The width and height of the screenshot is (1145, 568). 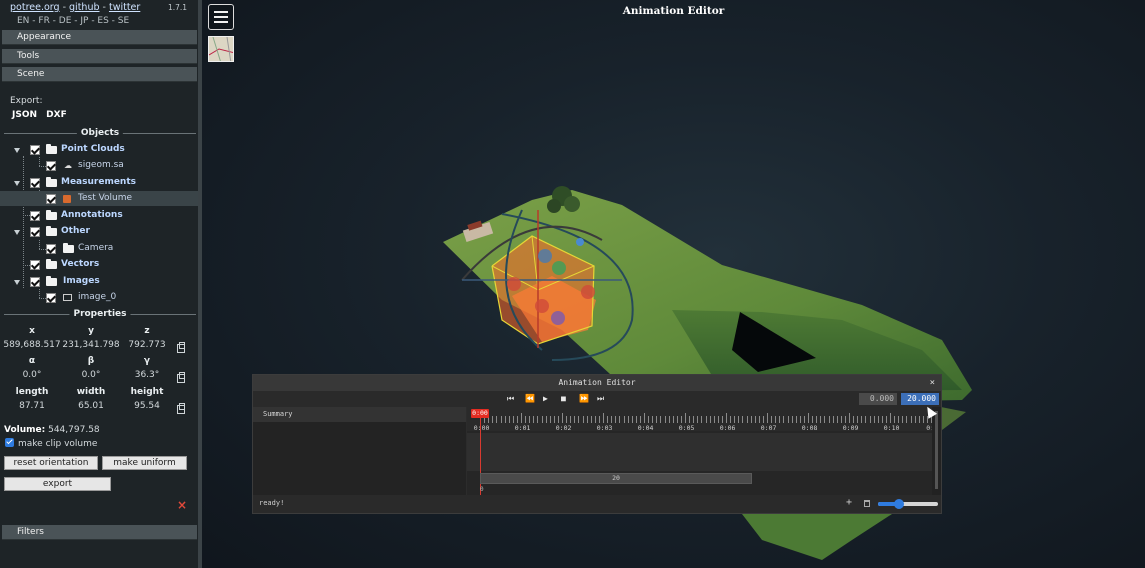 I want to click on reset-orientation-button: reset orientation, so click(x=51, y=463).